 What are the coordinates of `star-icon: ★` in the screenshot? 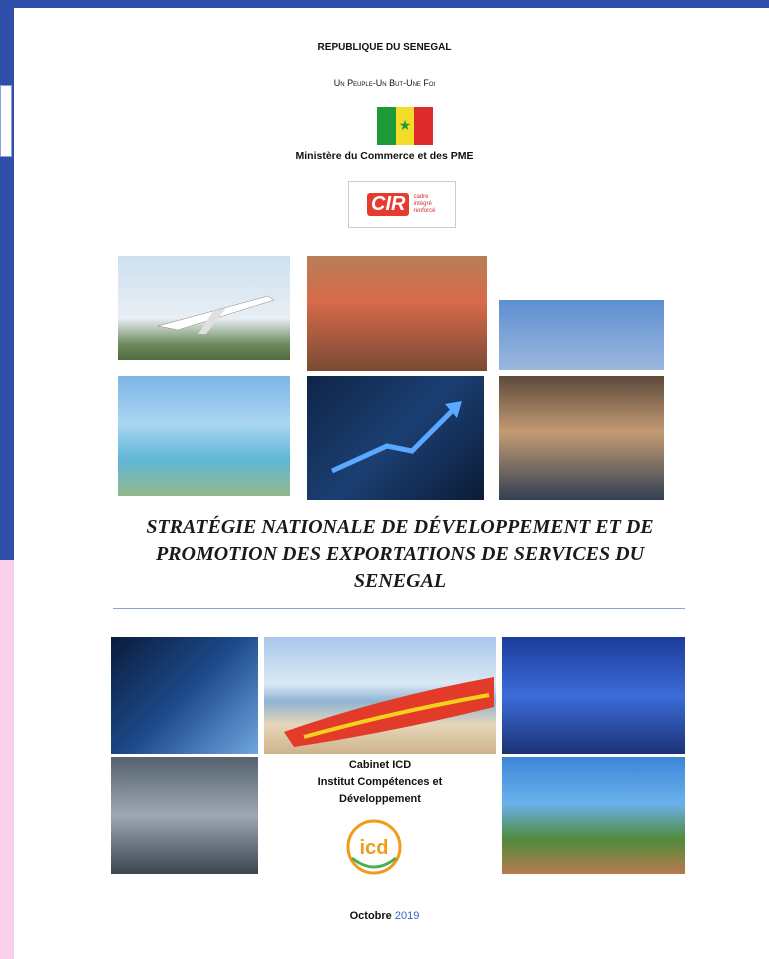 It's located at (405, 125).